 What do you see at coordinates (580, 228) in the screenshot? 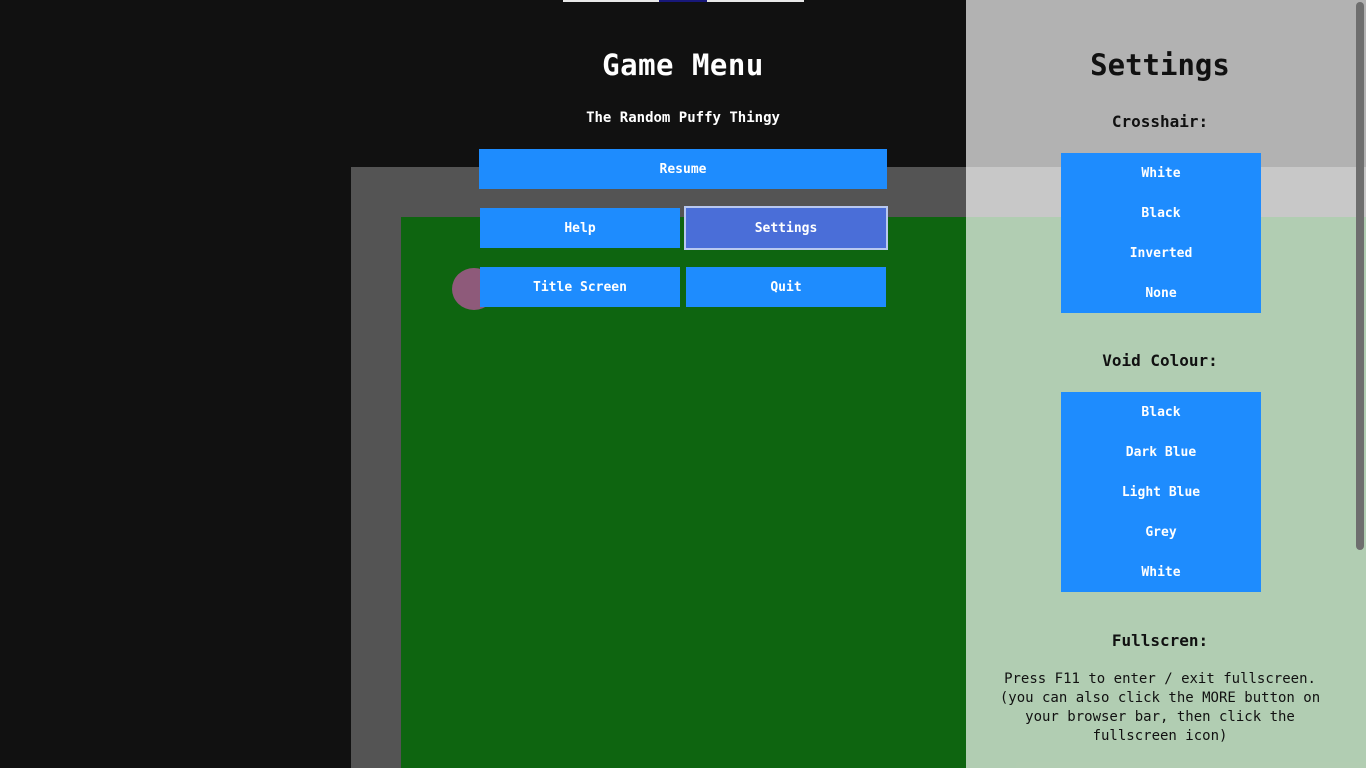
I see `help-button: Help` at bounding box center [580, 228].